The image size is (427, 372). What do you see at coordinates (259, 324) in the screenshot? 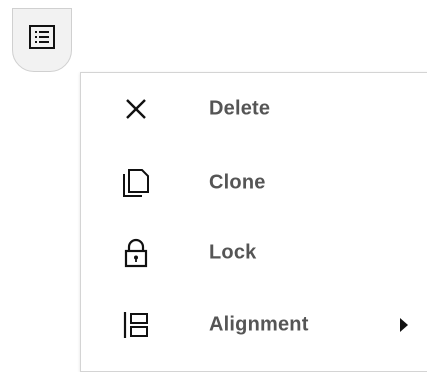
I see `menu-item-label: Alignment` at bounding box center [259, 324].